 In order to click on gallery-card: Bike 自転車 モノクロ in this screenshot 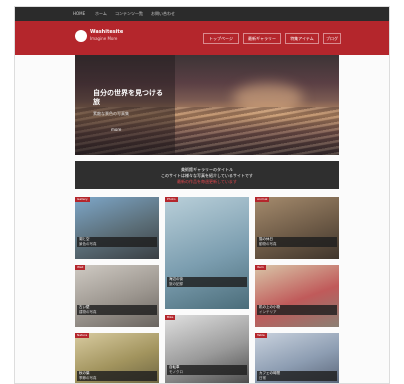, I will do `click(207, 349)`.